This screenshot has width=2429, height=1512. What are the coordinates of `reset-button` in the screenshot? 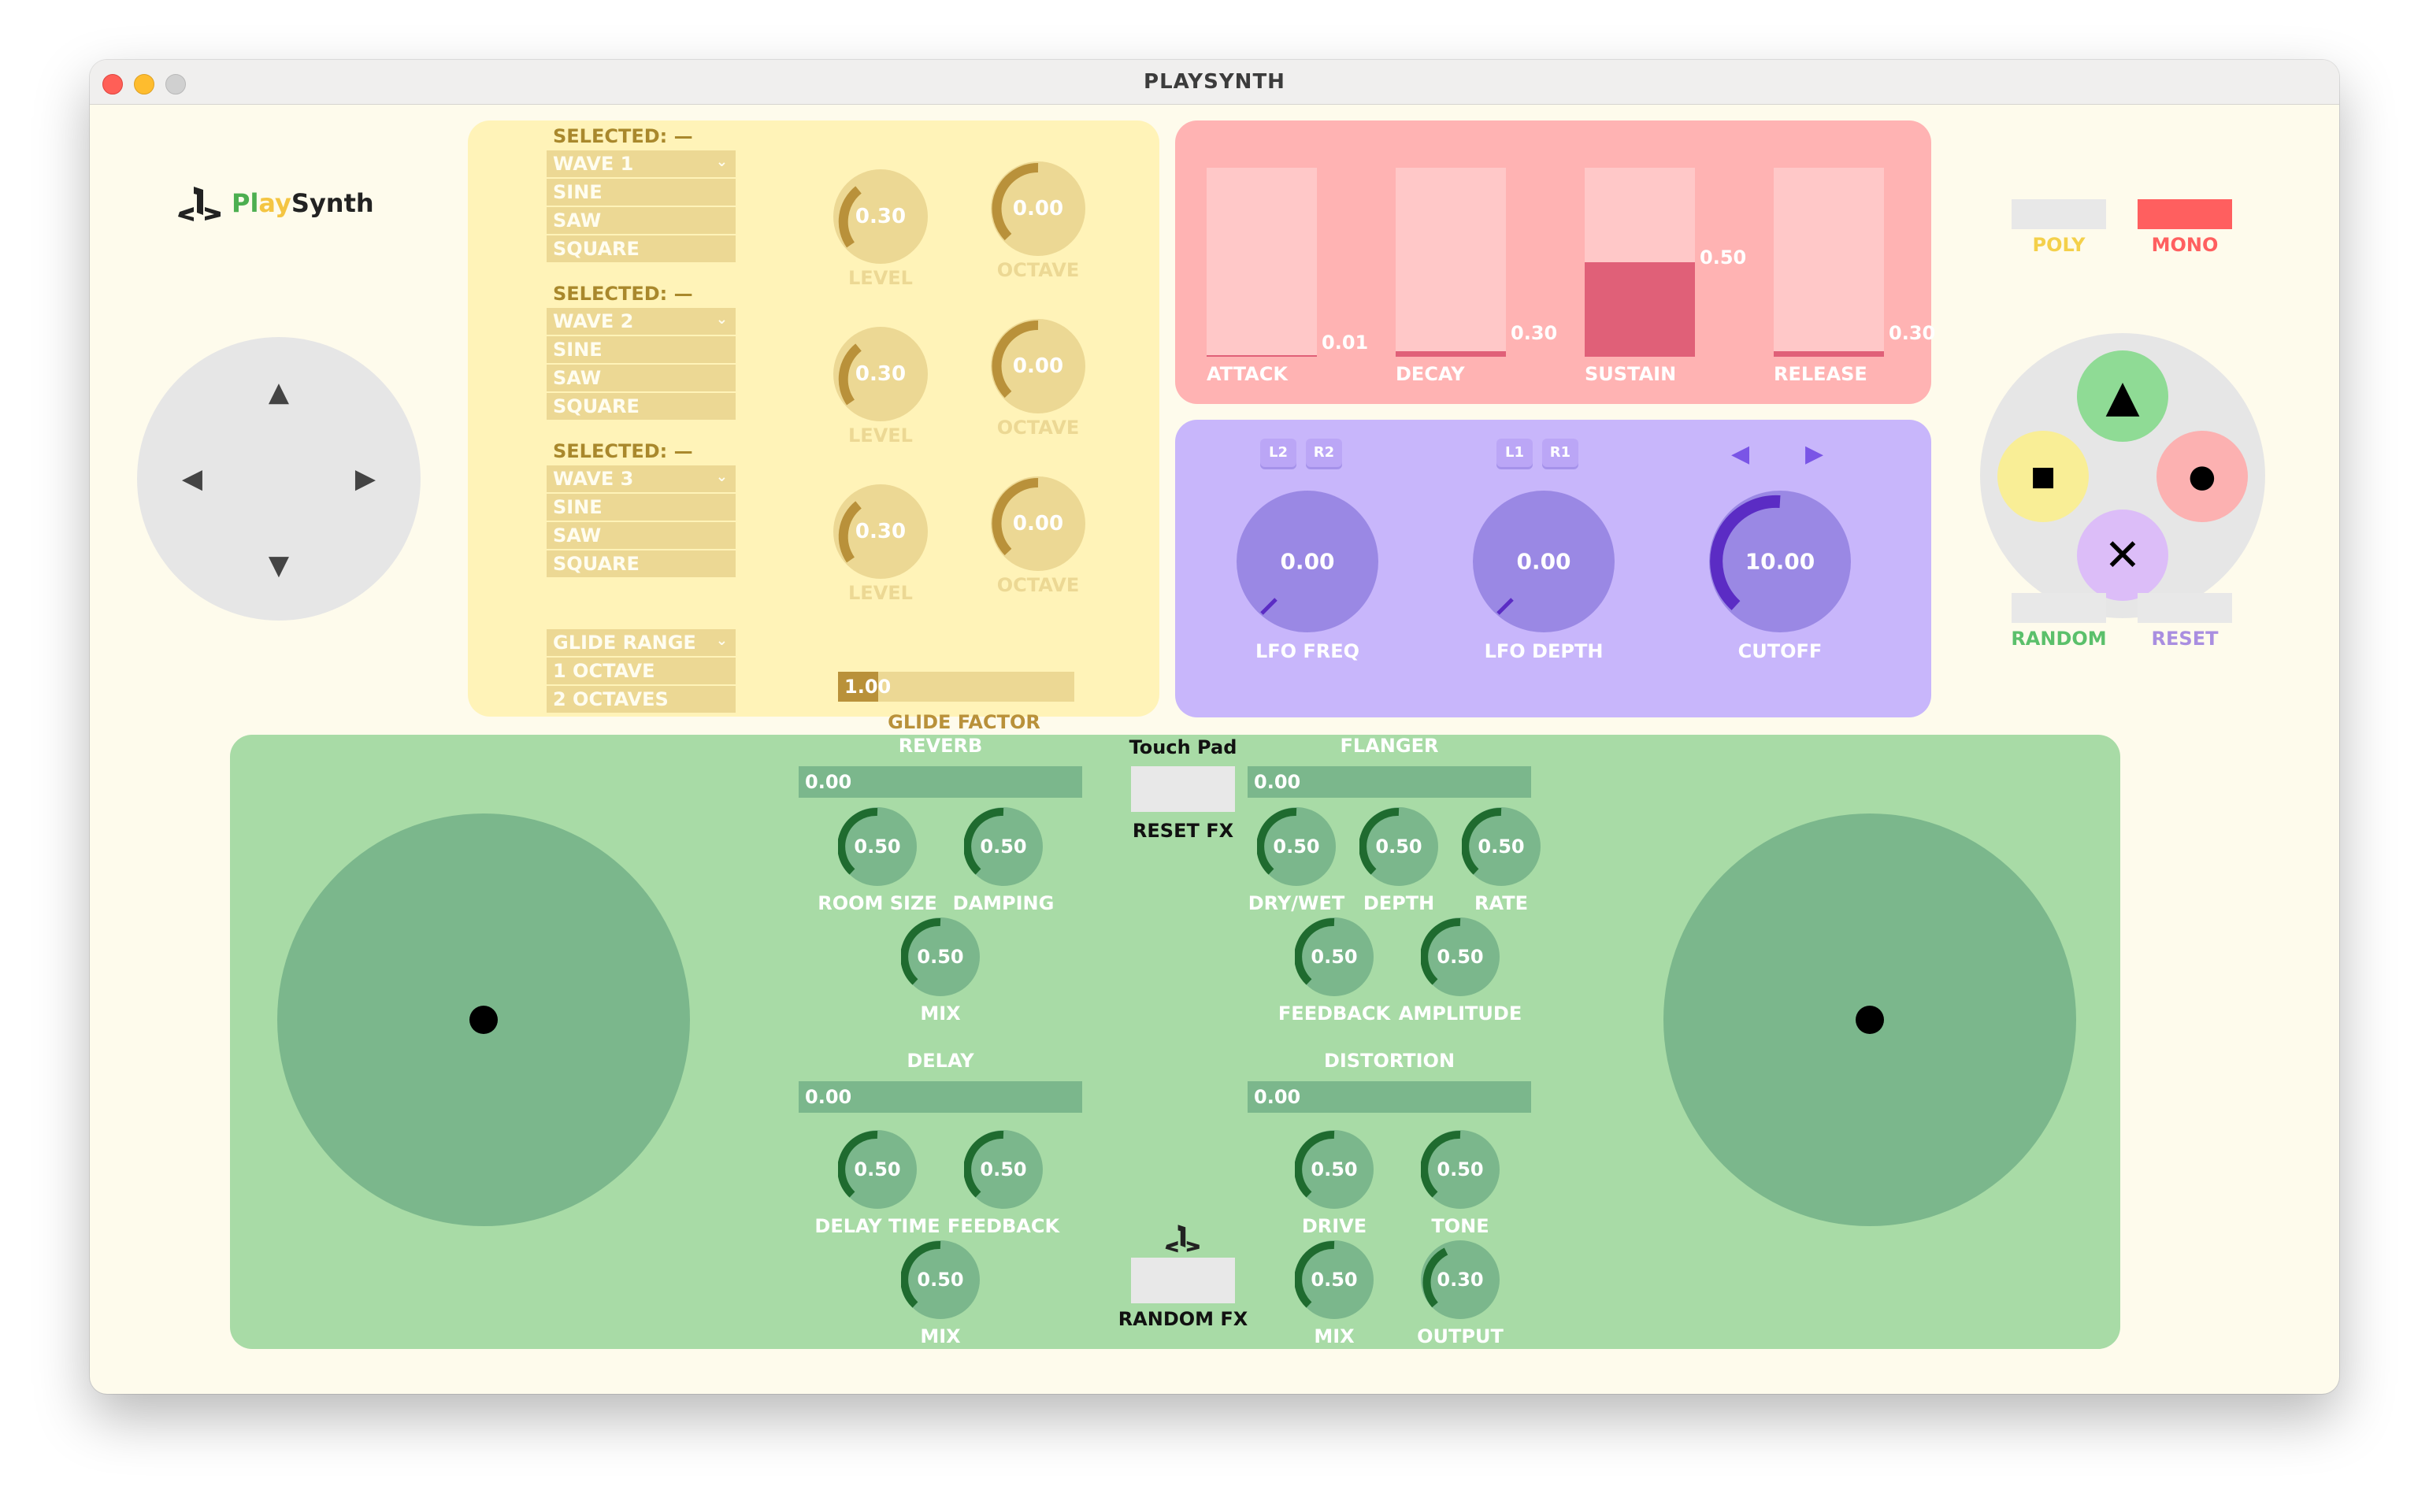 It's located at (2185, 608).